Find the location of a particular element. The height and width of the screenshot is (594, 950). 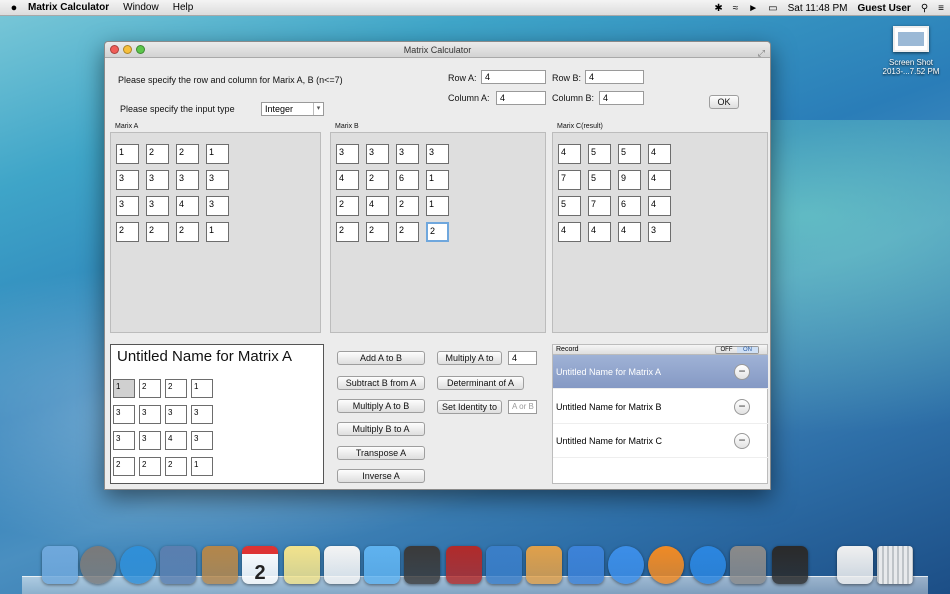

finder-dock-icon is located at coordinates (60, 565).